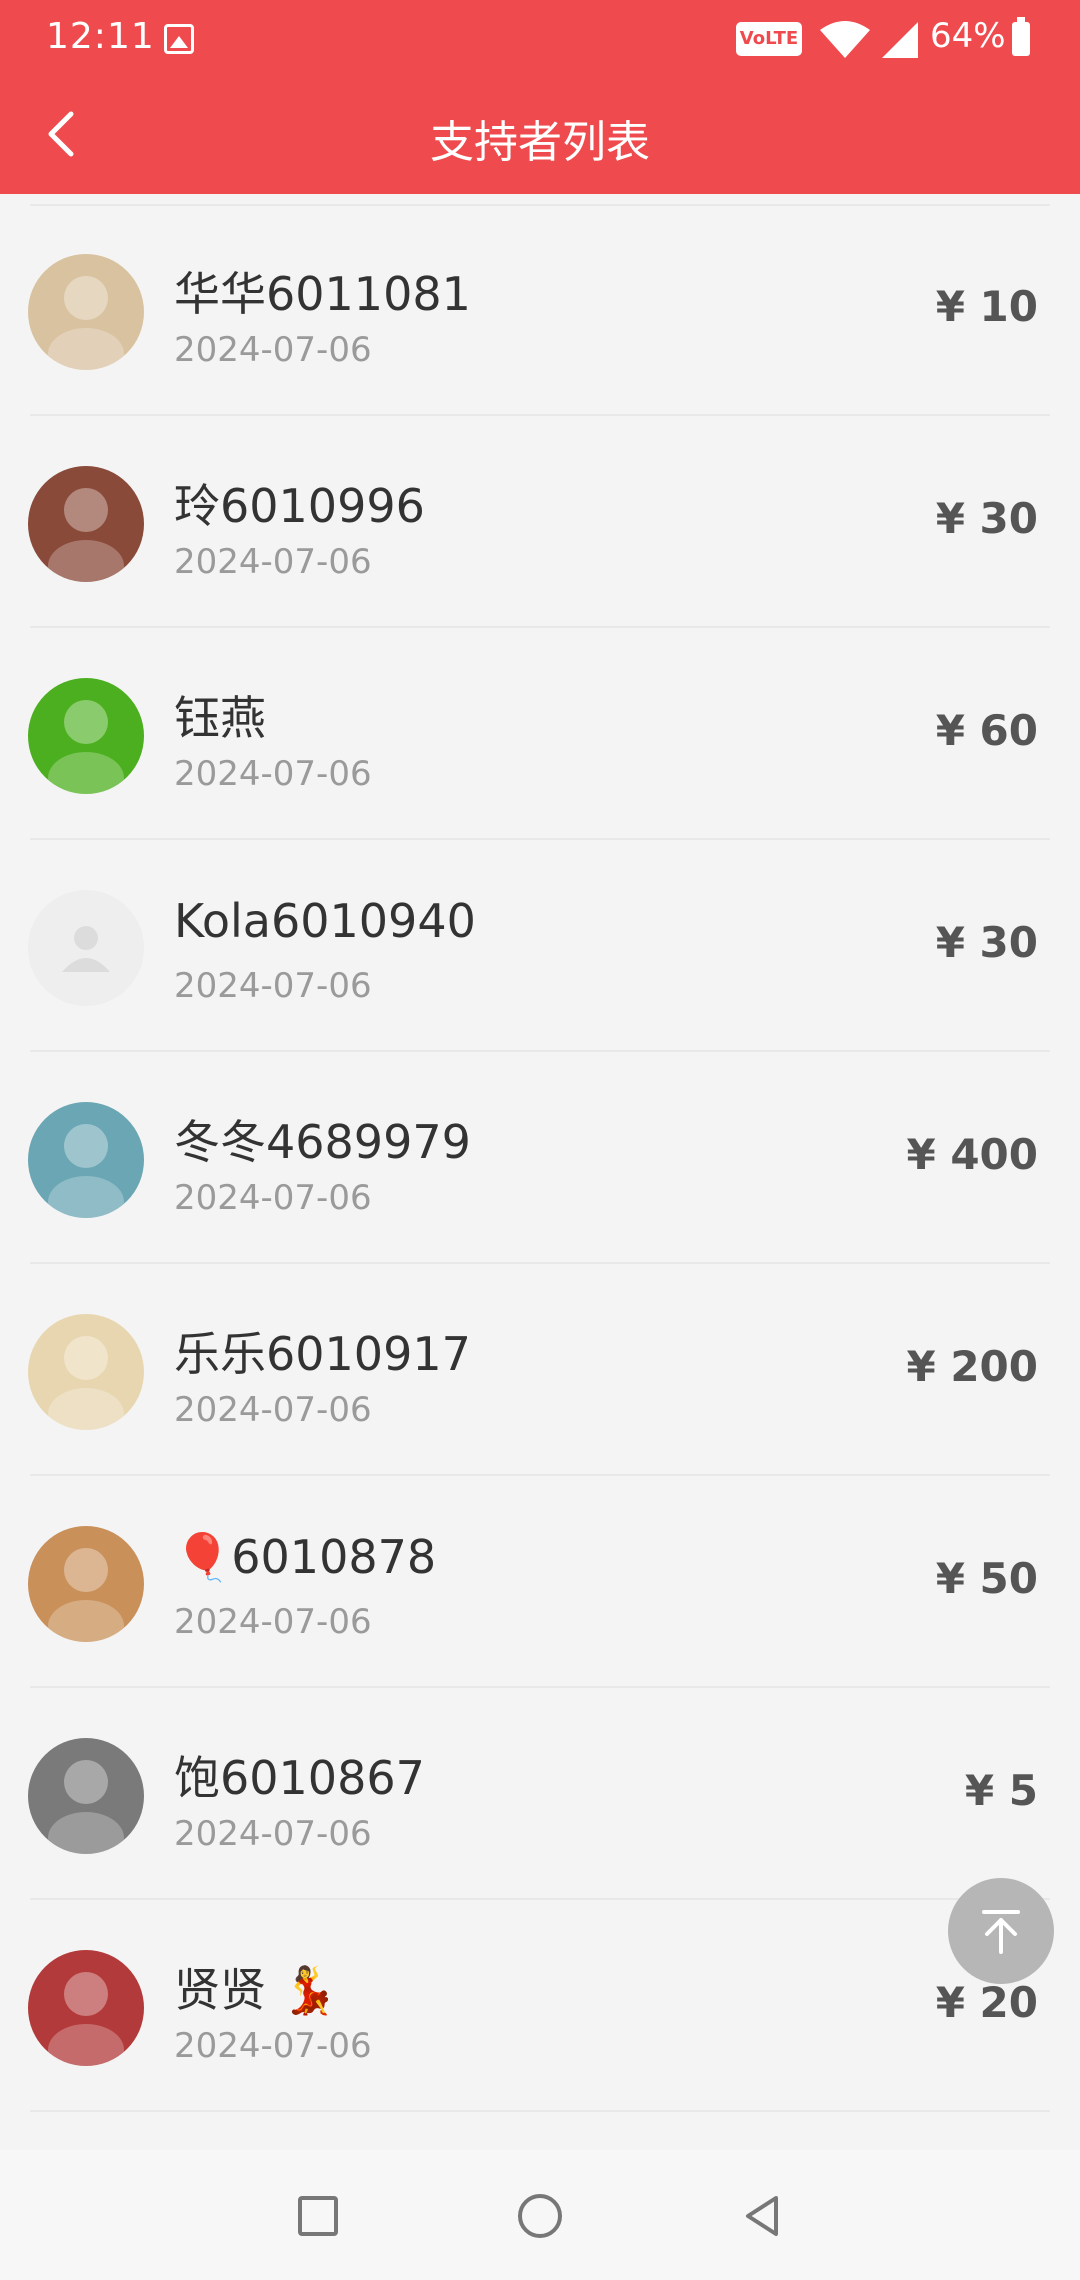 Image resolution: width=1080 pixels, height=2280 pixels. What do you see at coordinates (540, 1370) in the screenshot?
I see `supporter-row: 乐乐6010917 2024-07-06 ¥ 200` at bounding box center [540, 1370].